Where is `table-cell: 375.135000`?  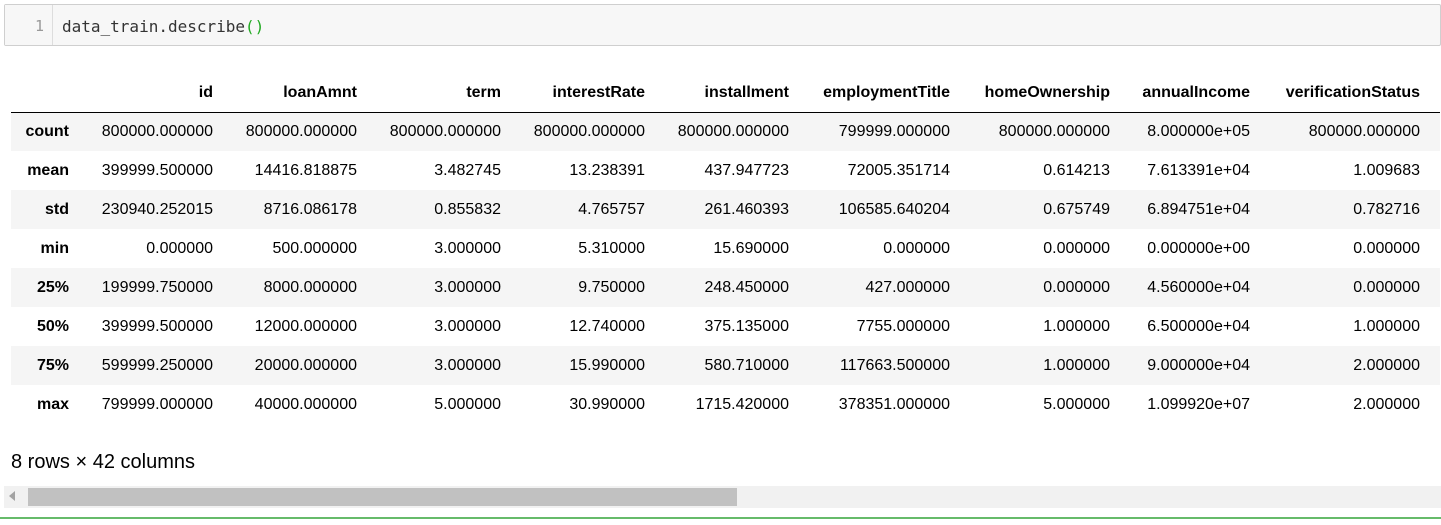
table-cell: 375.135000 is located at coordinates (746, 326).